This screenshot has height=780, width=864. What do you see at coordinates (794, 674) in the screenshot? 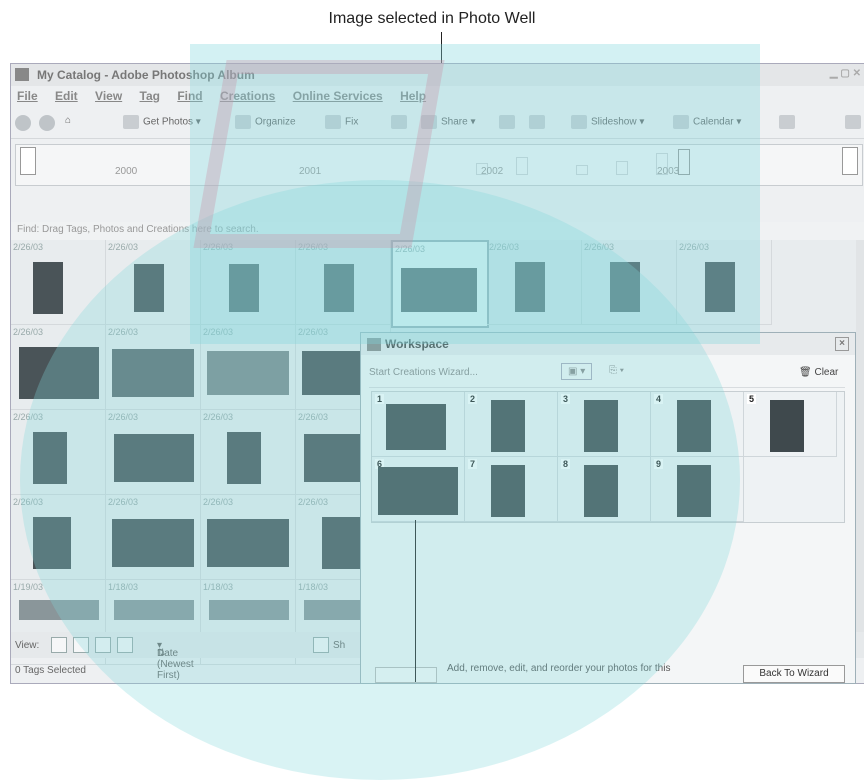
I see `back-to-wizard-button: Back To Wizard` at bounding box center [794, 674].